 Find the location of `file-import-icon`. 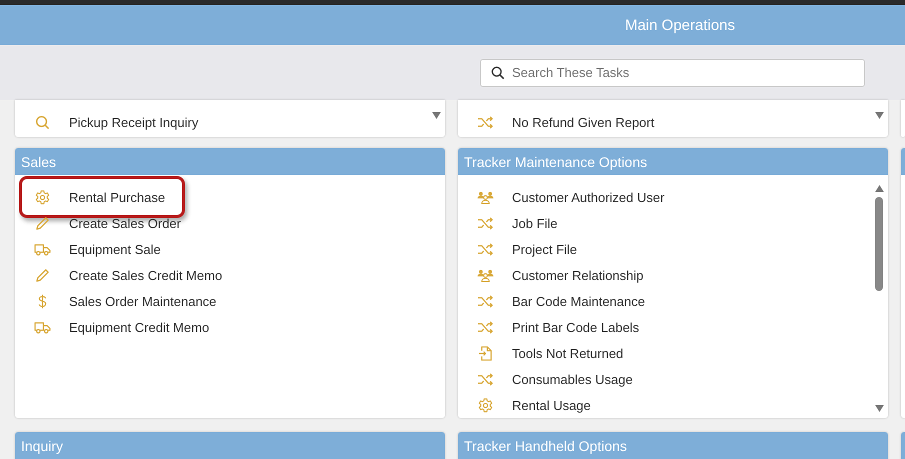

file-import-icon is located at coordinates (485, 353).